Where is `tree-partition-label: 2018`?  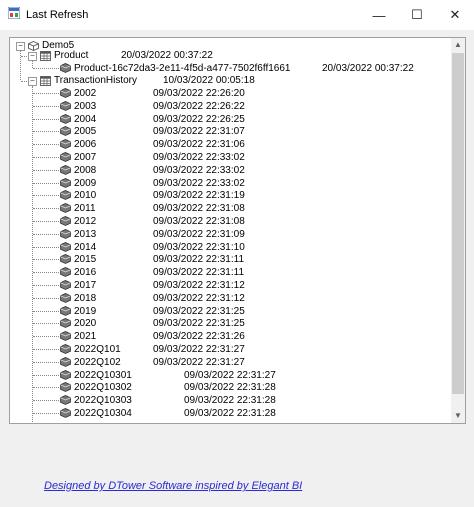
tree-partition-label: 2018 is located at coordinates (85, 298).